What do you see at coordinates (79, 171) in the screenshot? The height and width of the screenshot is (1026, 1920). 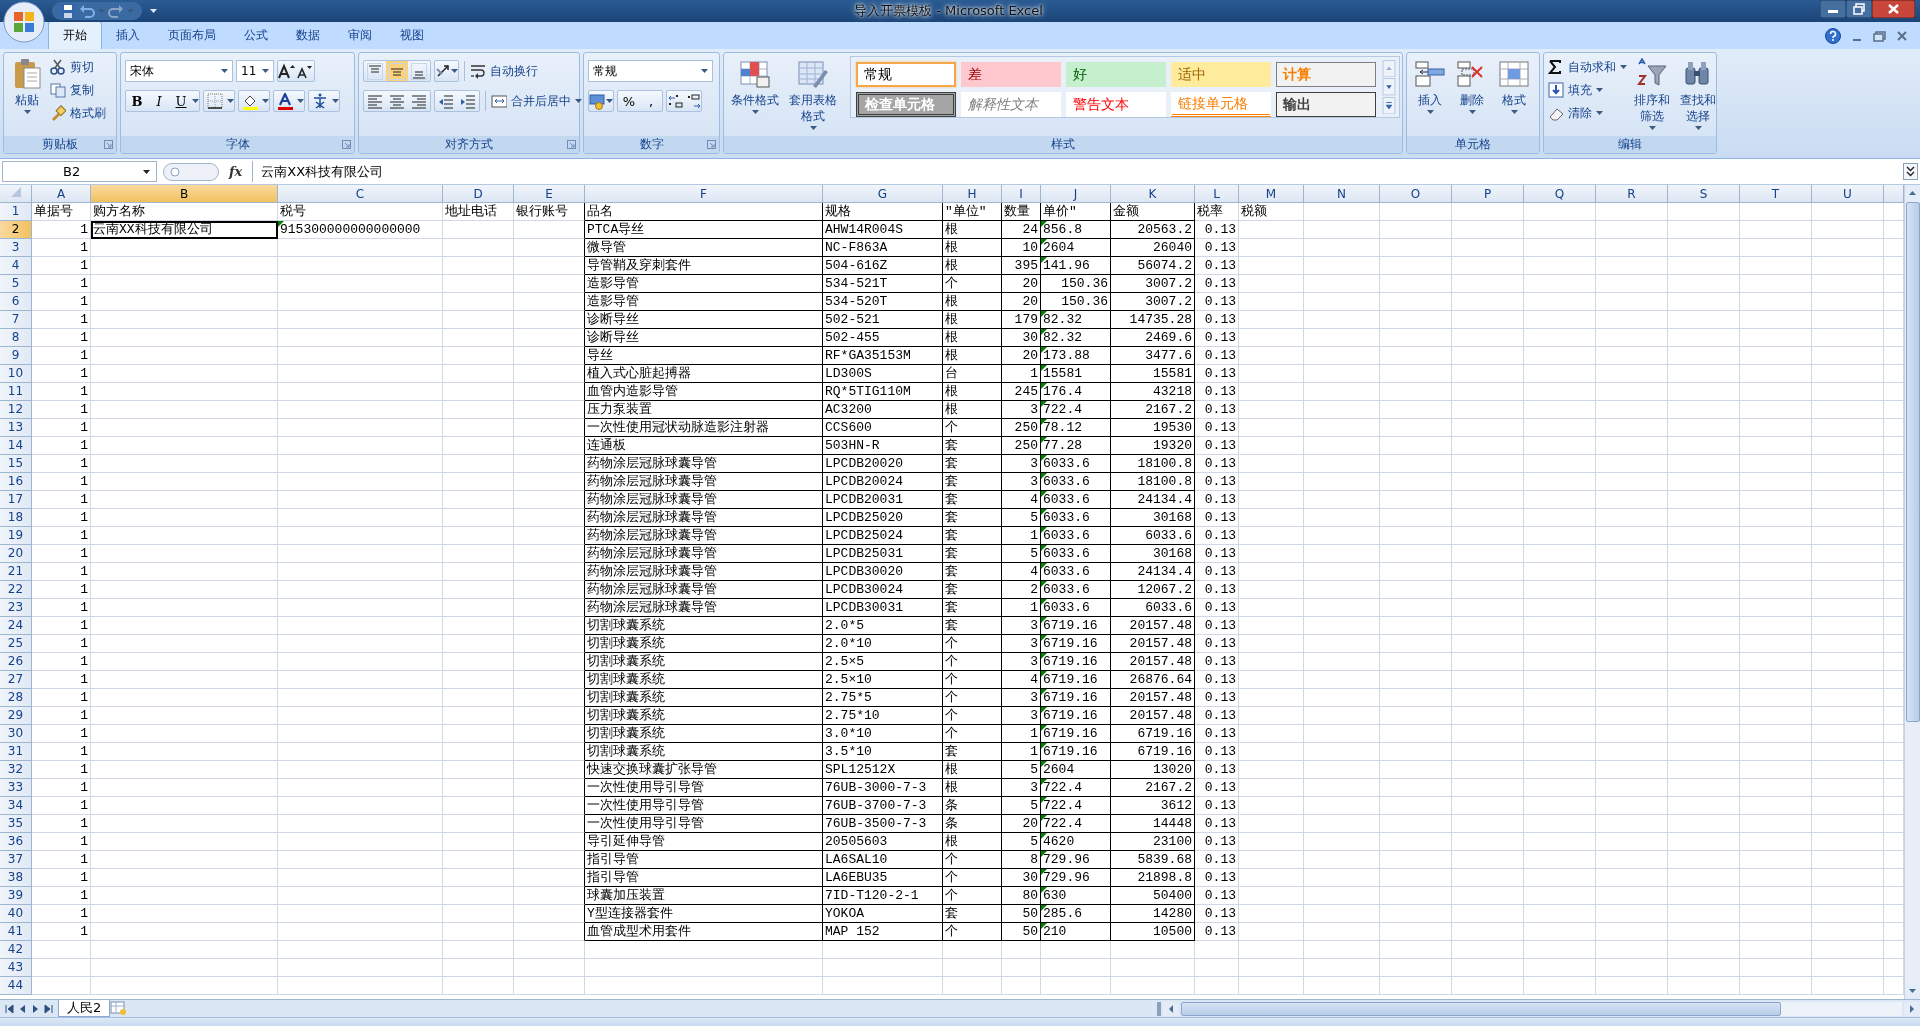 I see `name-box: B2` at bounding box center [79, 171].